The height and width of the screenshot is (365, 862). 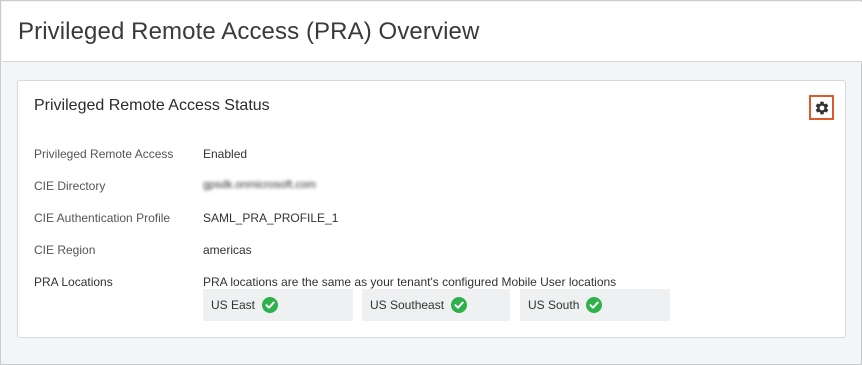 I want to click on page-title: Privileged Remote Access (PRA) Overview, so click(x=249, y=31).